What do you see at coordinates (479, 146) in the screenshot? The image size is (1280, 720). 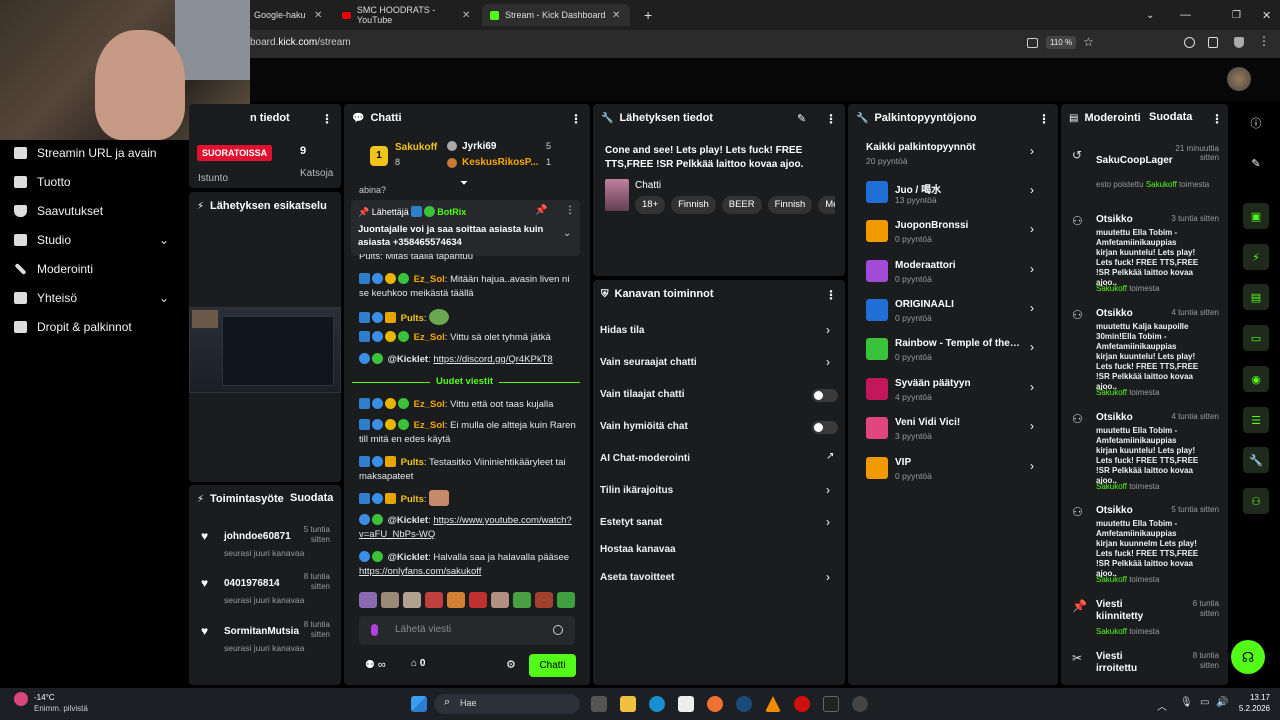 I see `leader-second-name: Jyrki69` at bounding box center [479, 146].